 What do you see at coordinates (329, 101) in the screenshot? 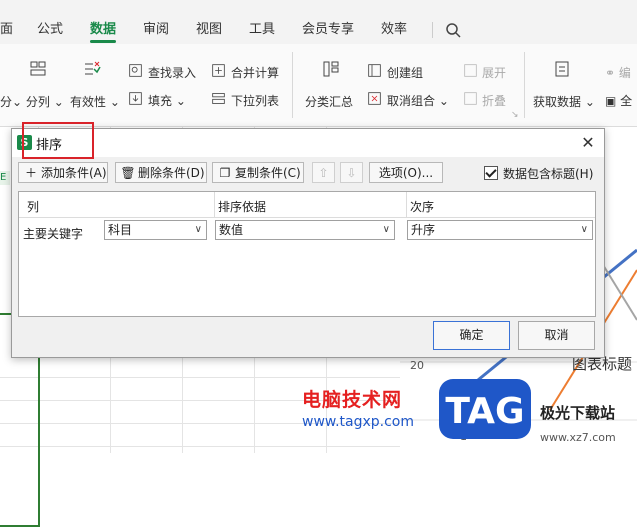
I see `subtotal-button: 分类汇总` at bounding box center [329, 101].